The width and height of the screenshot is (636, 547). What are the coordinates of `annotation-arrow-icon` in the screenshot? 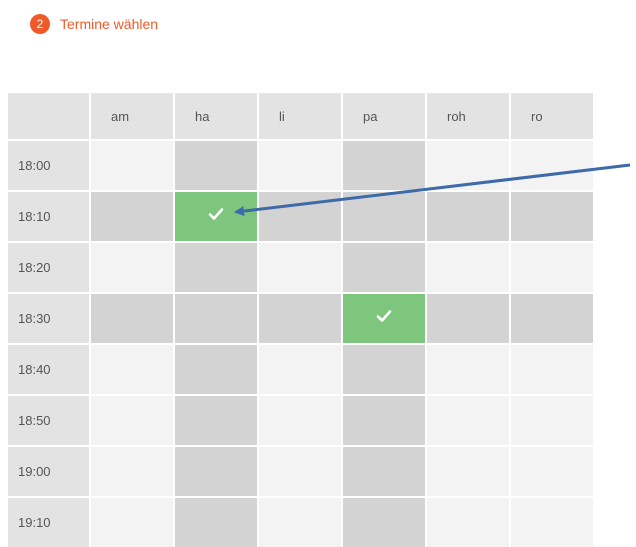 It's located at (432, 190).